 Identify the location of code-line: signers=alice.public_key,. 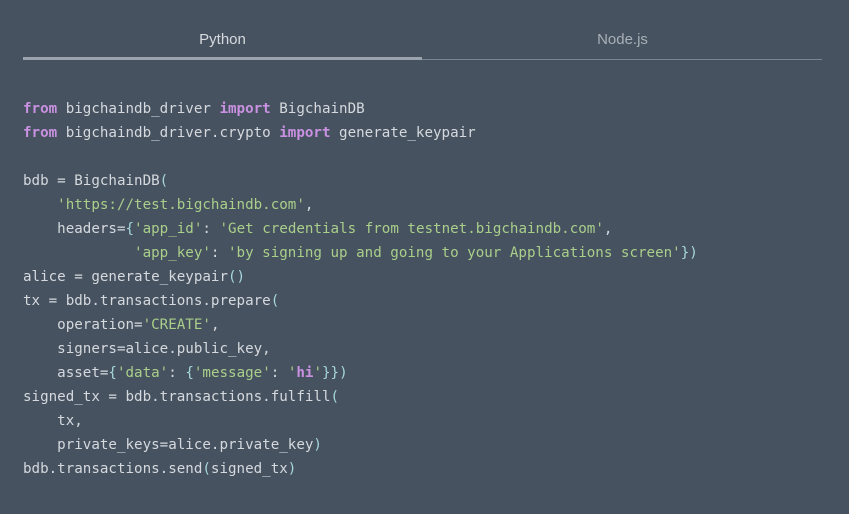
(423, 349).